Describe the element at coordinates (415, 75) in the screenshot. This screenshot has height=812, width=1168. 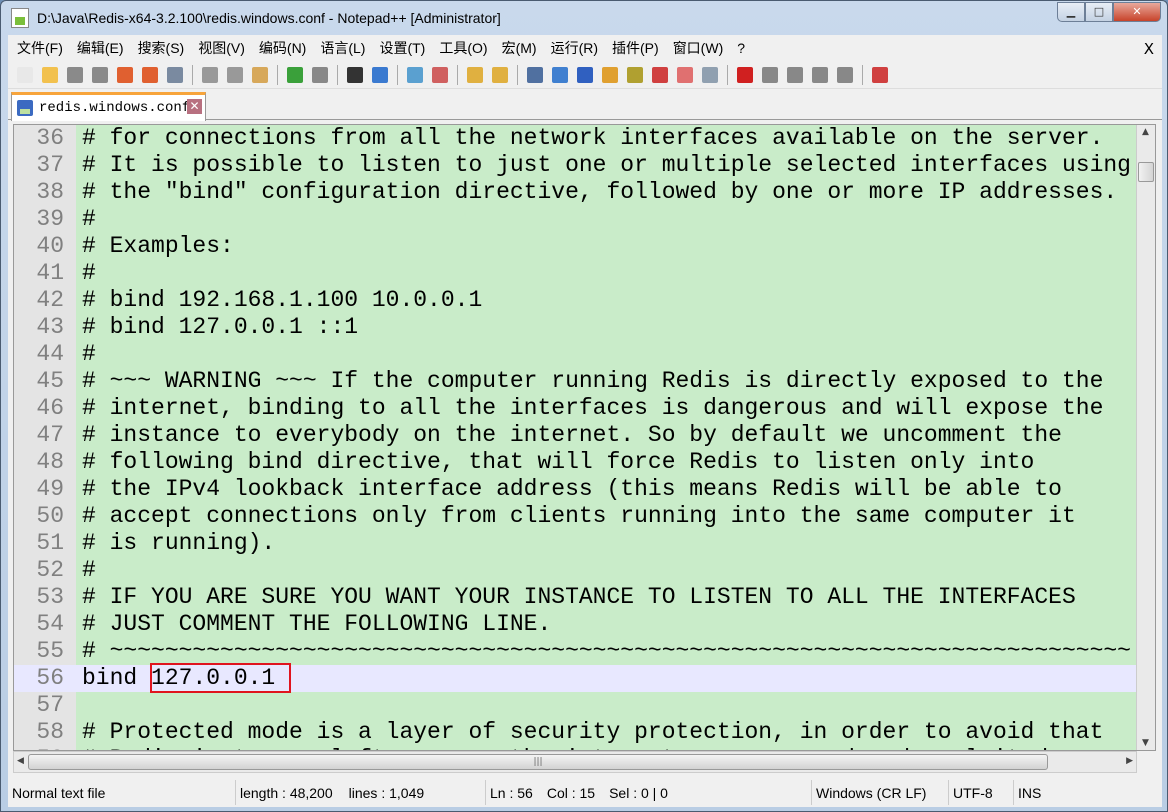
I see `zoom-in-button` at that location.